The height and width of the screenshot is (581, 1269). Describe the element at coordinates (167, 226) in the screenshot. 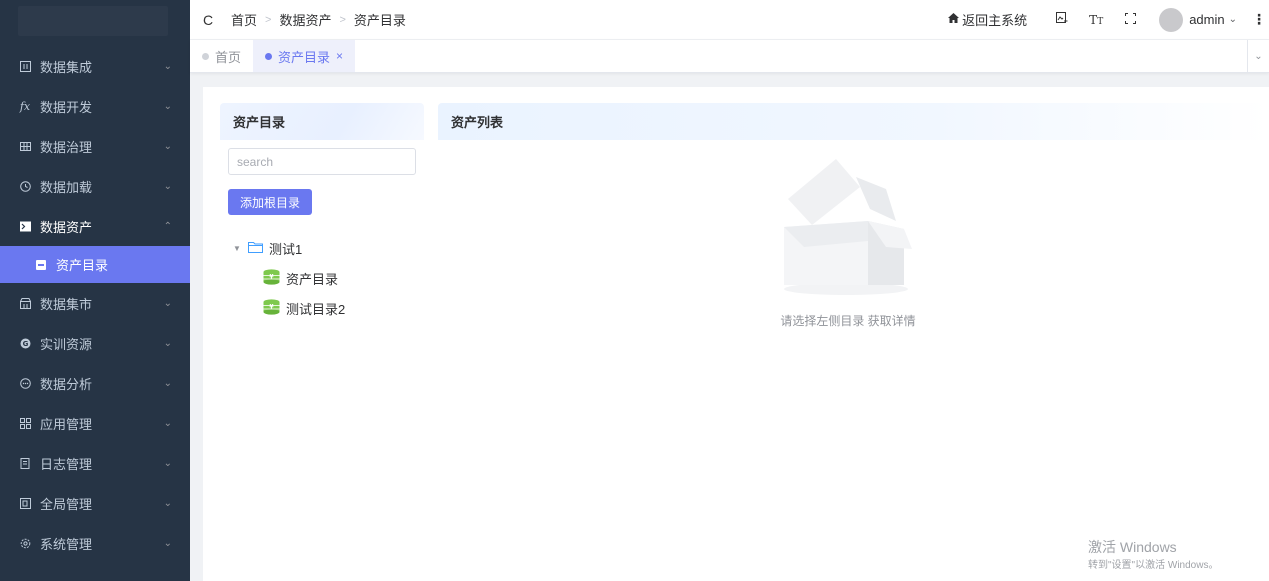

I see `chevron-up-icon: ⌃` at that location.